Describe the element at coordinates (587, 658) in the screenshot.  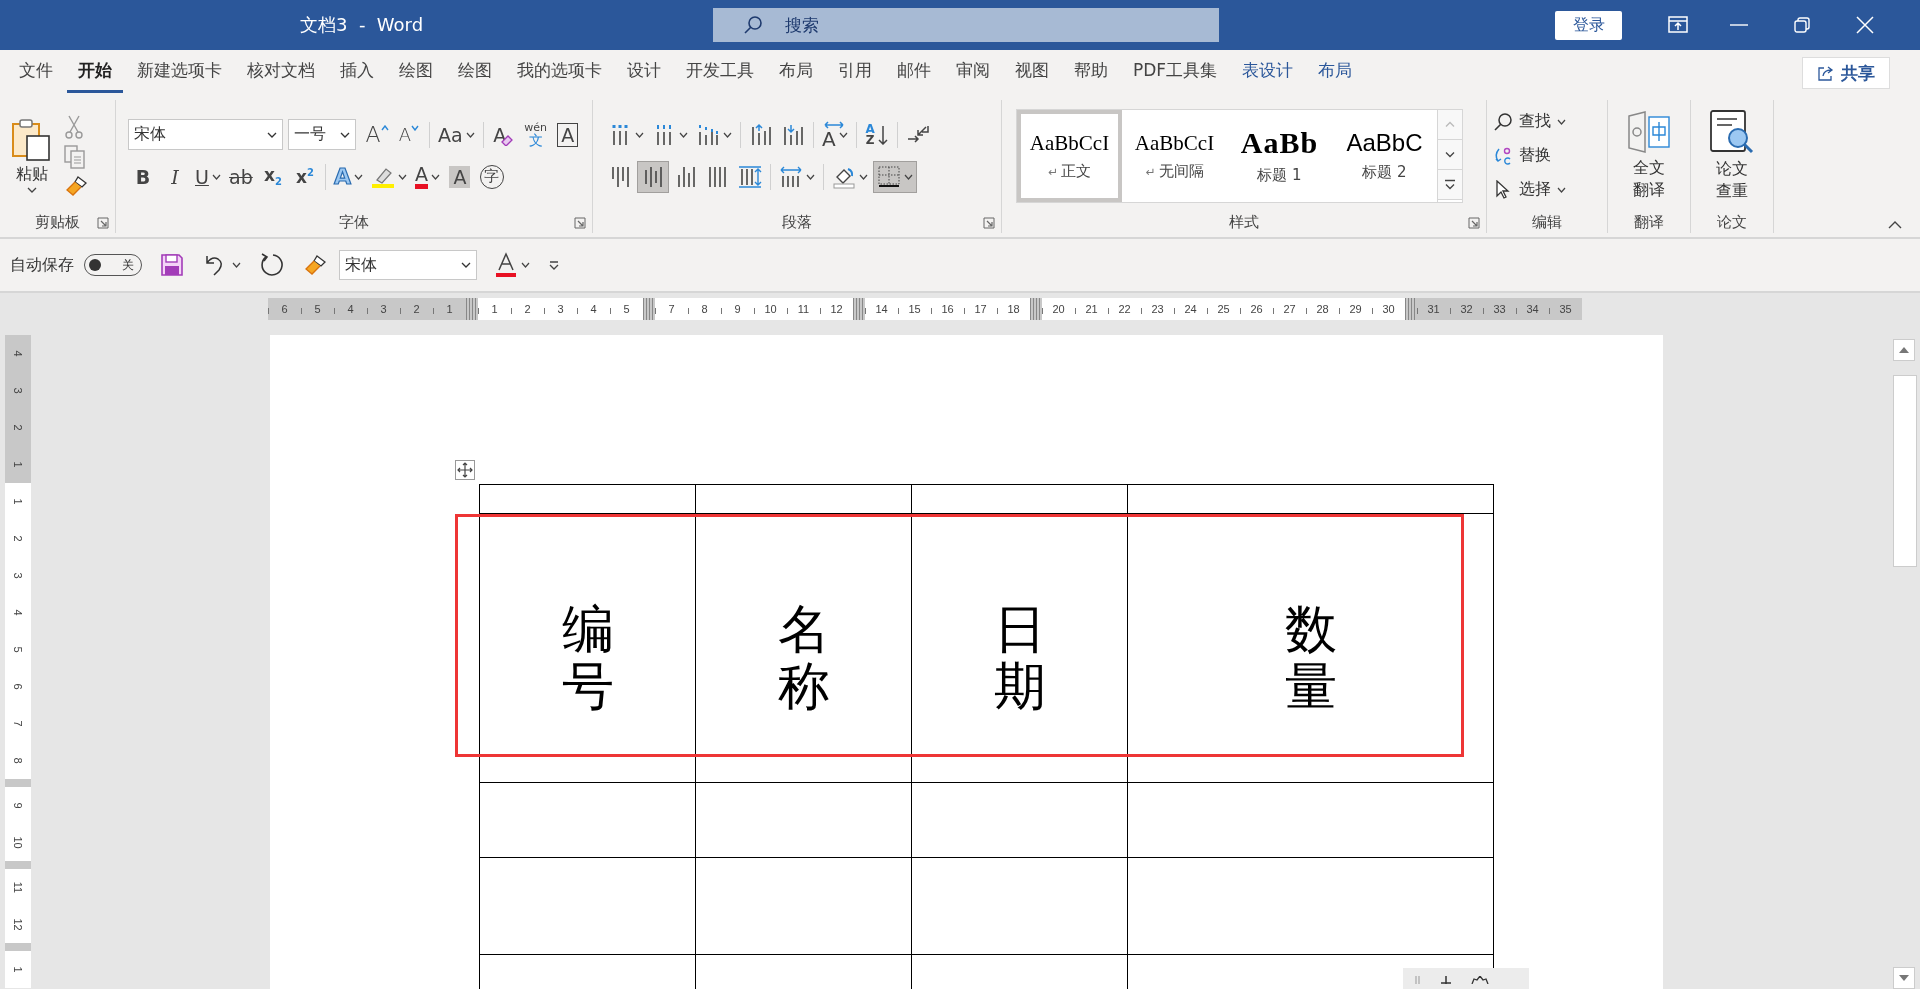
I see `table-cell: 编号` at that location.